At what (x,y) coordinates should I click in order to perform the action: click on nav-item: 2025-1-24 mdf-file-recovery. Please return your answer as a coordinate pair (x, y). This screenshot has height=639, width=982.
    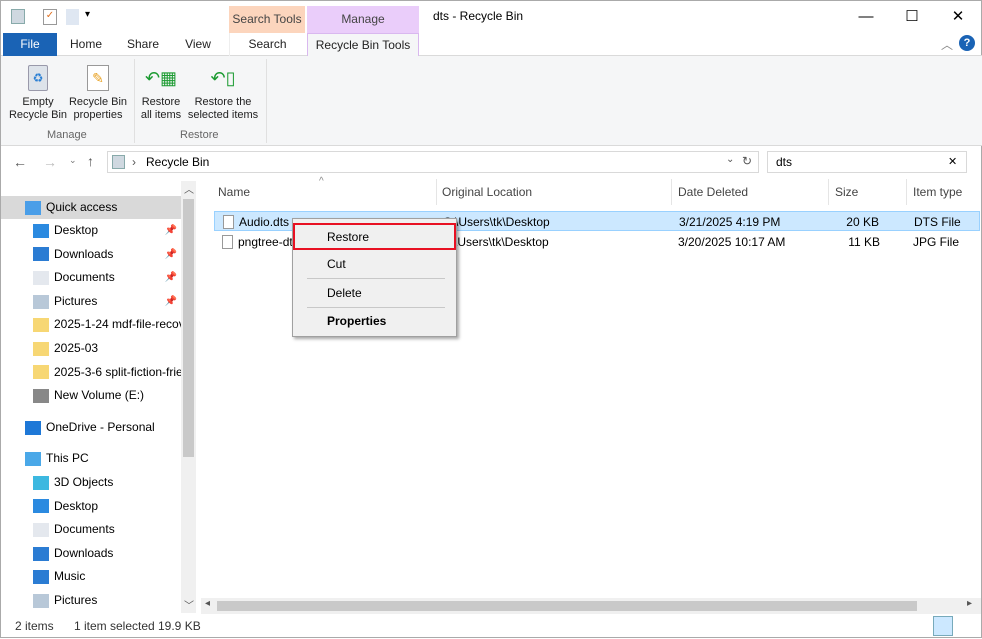
    Looking at the image, I should click on (91, 324).